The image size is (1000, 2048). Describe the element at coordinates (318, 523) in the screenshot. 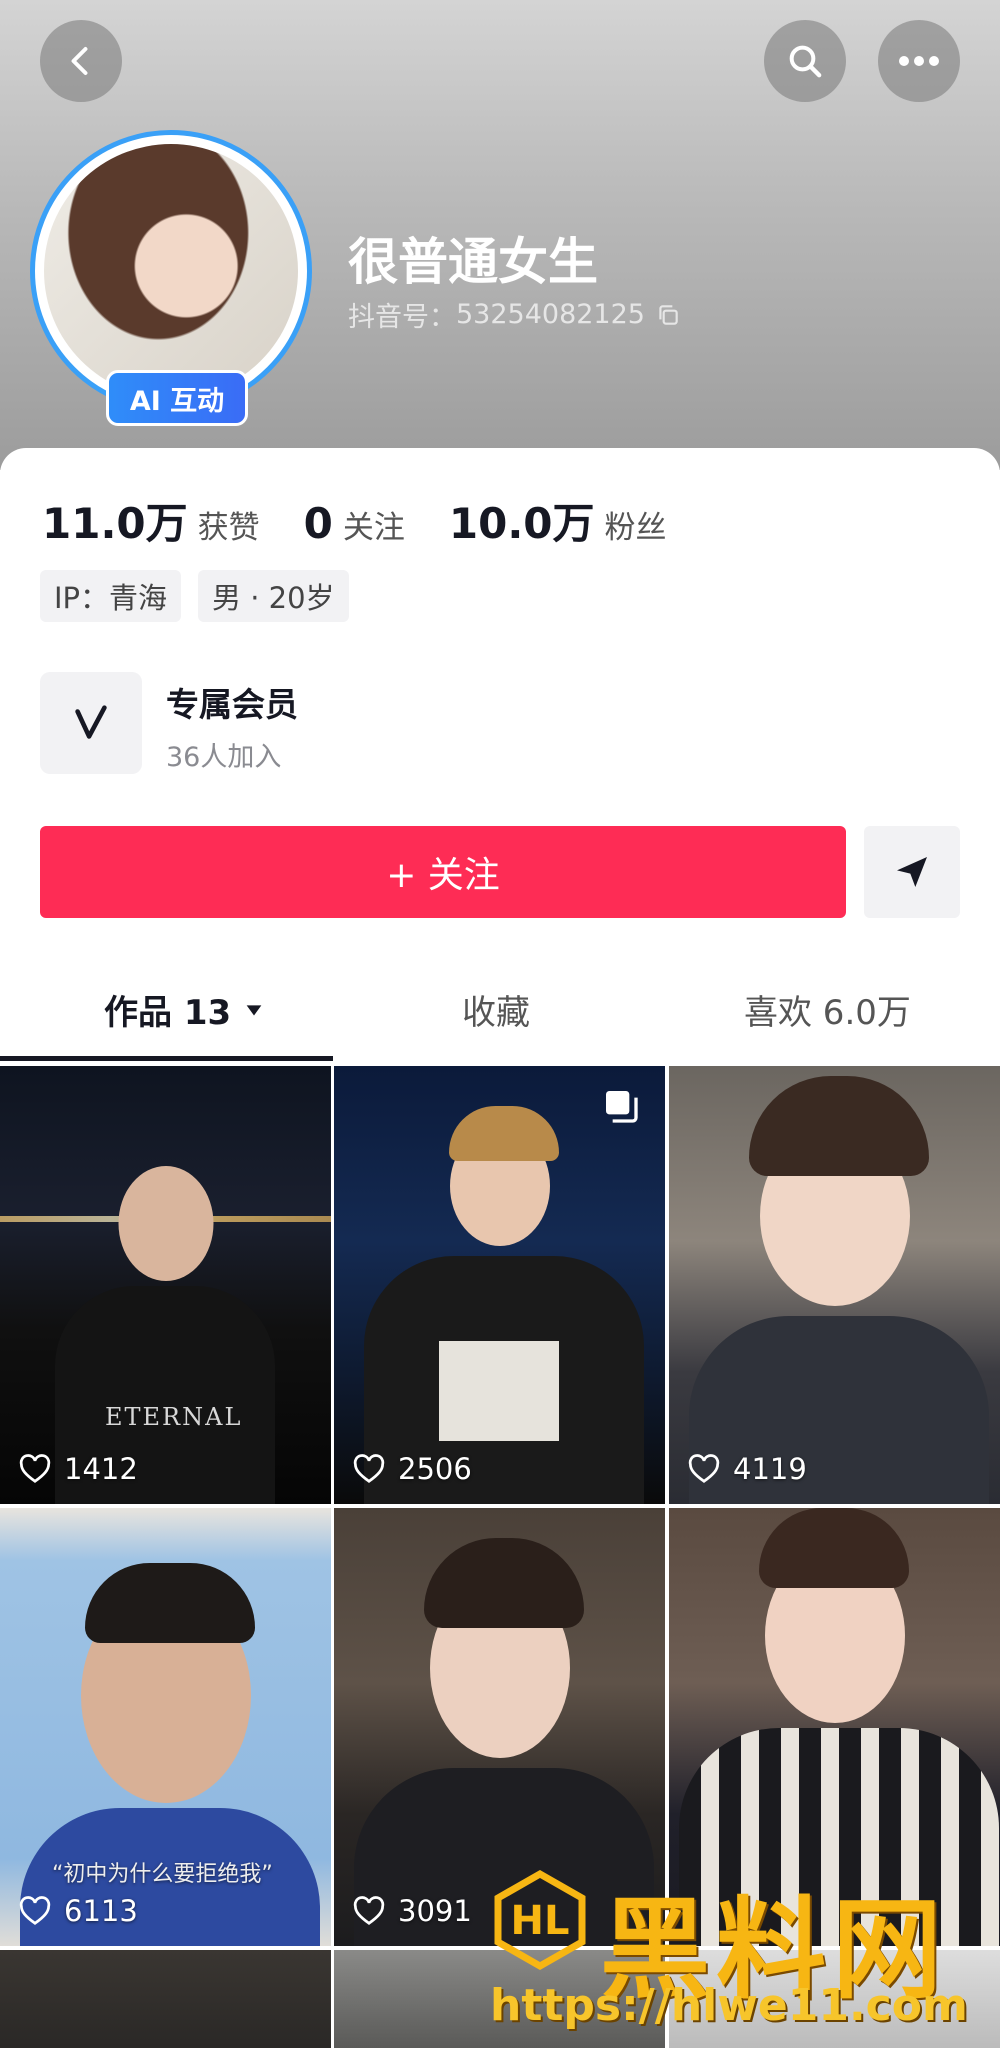

I see `stat-following-value: 0` at that location.